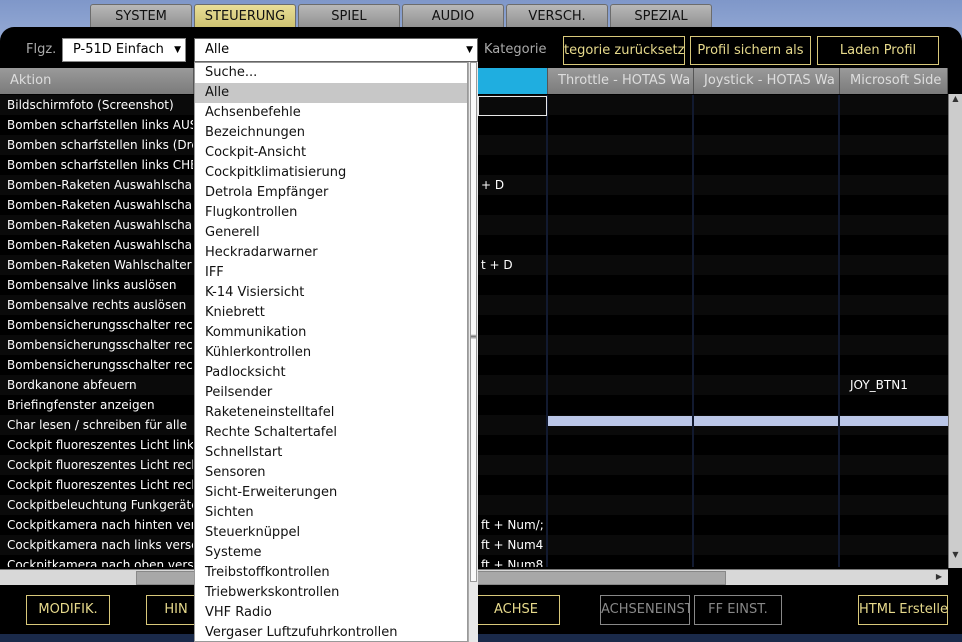 This screenshot has height=642, width=962. Describe the element at coordinates (878, 50) in the screenshot. I see `load-profile-button: Laden Profil` at that location.